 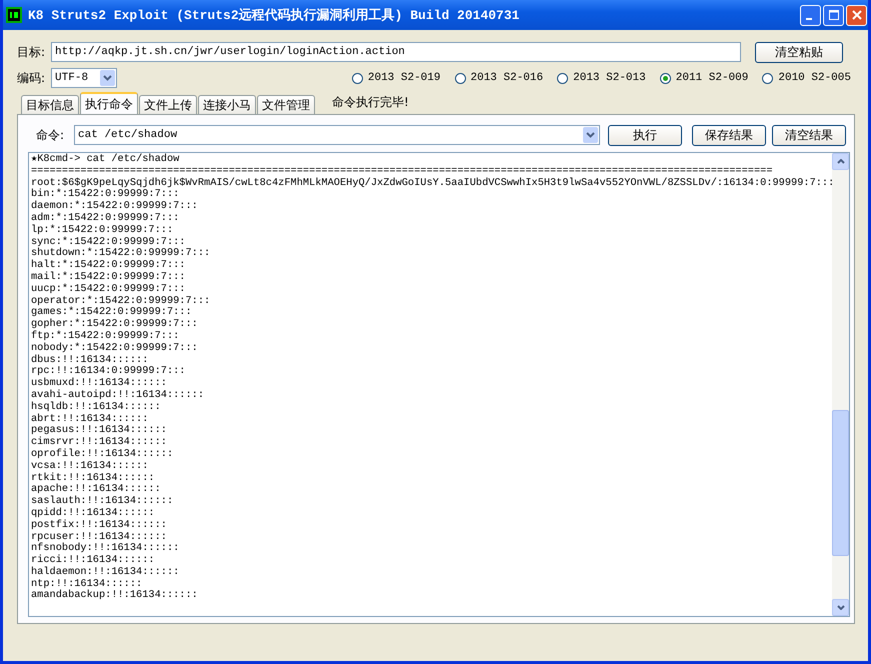 I want to click on exploit-radio: 2013 S2-013, so click(x=601, y=78).